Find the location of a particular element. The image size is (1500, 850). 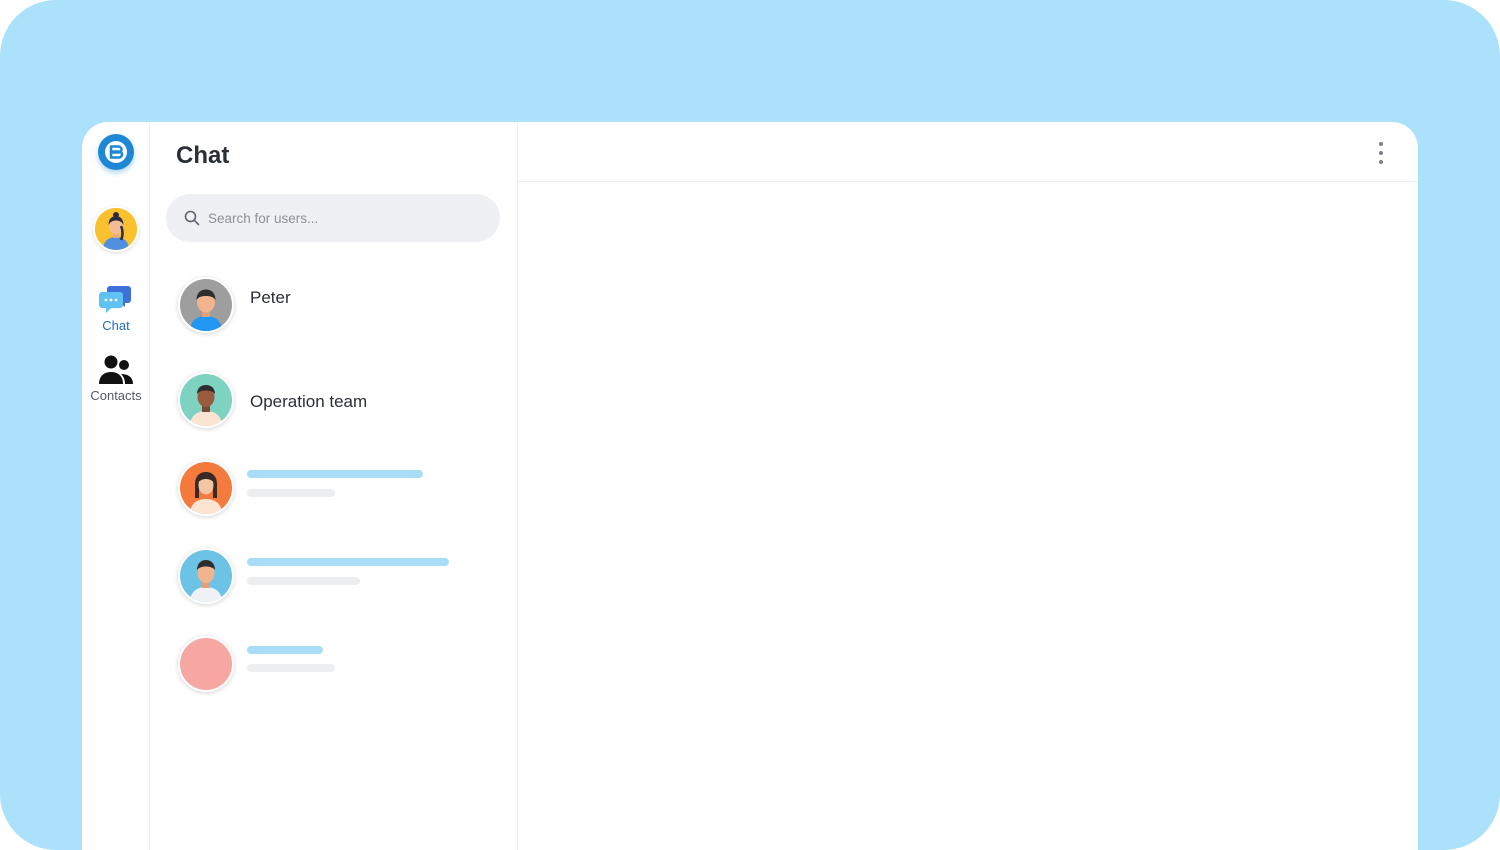

conversation-header is located at coordinates (968, 152).